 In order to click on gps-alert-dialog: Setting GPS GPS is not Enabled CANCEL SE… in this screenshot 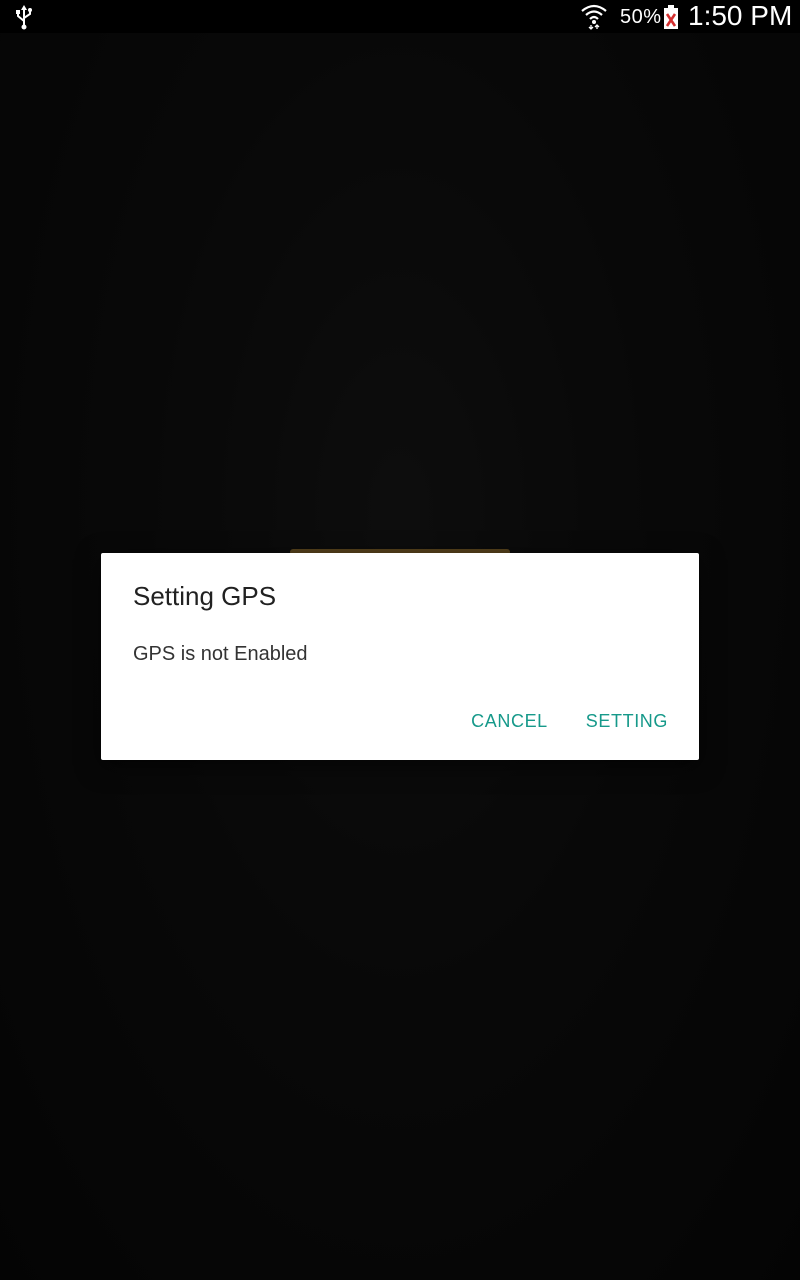, I will do `click(400, 656)`.